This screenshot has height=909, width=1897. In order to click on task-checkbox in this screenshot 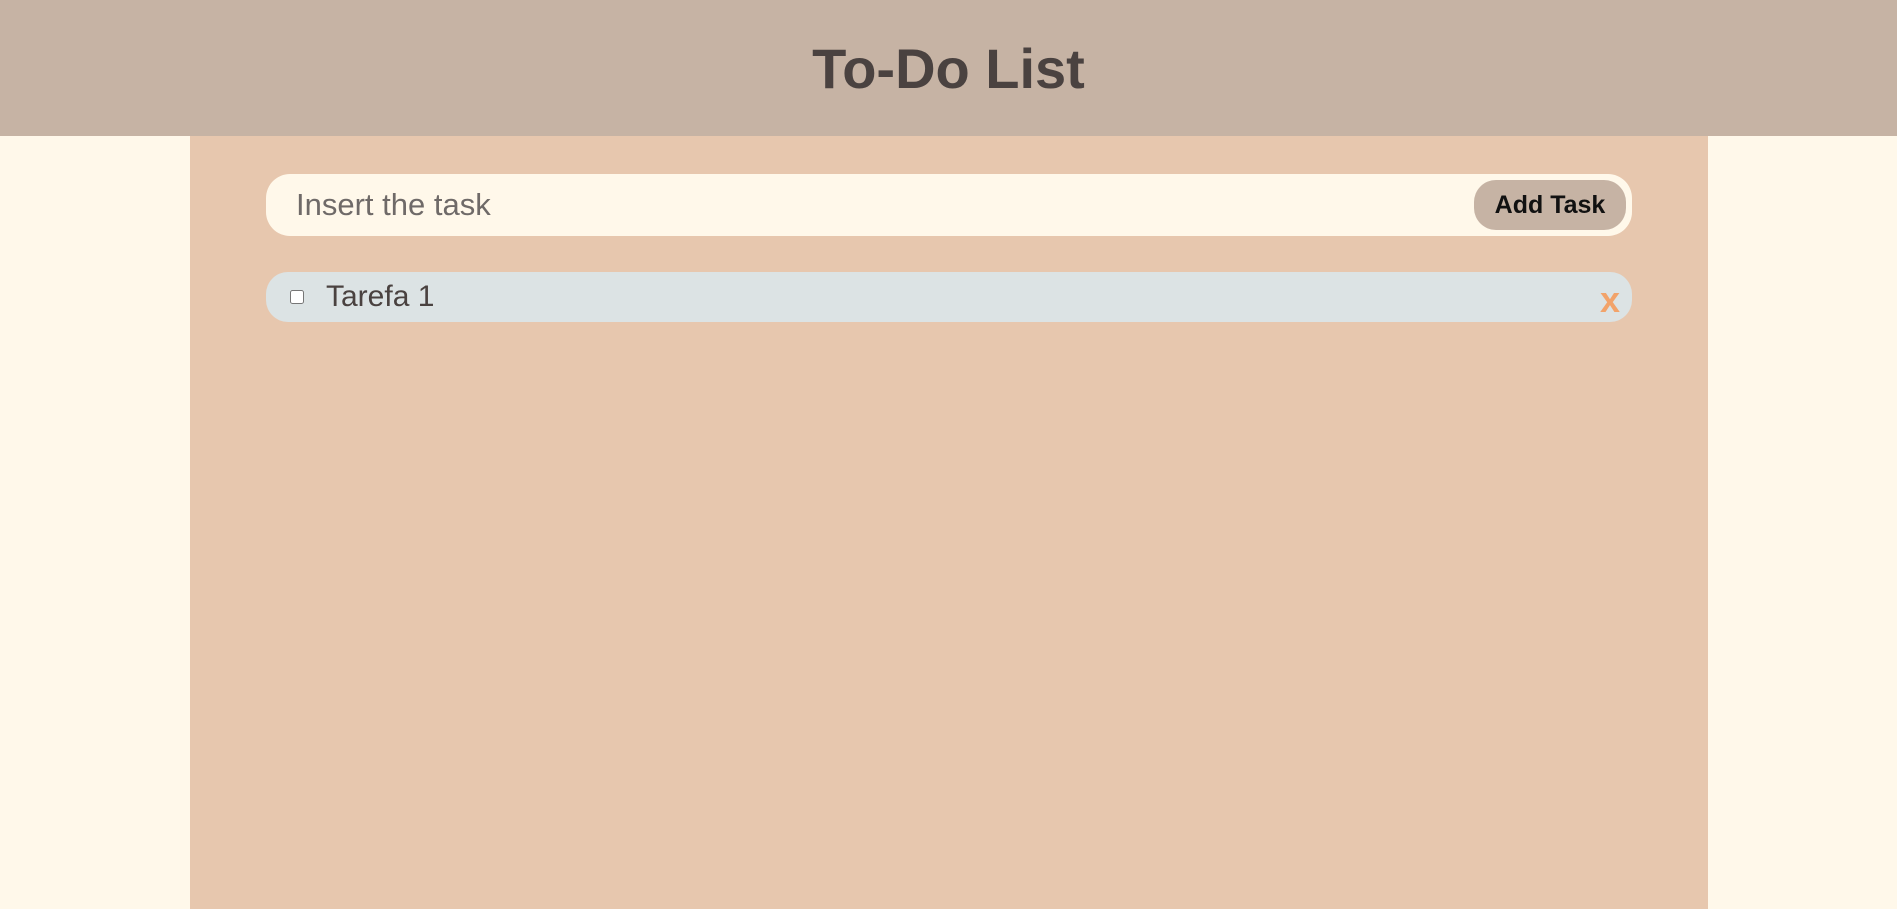, I will do `click(297, 297)`.